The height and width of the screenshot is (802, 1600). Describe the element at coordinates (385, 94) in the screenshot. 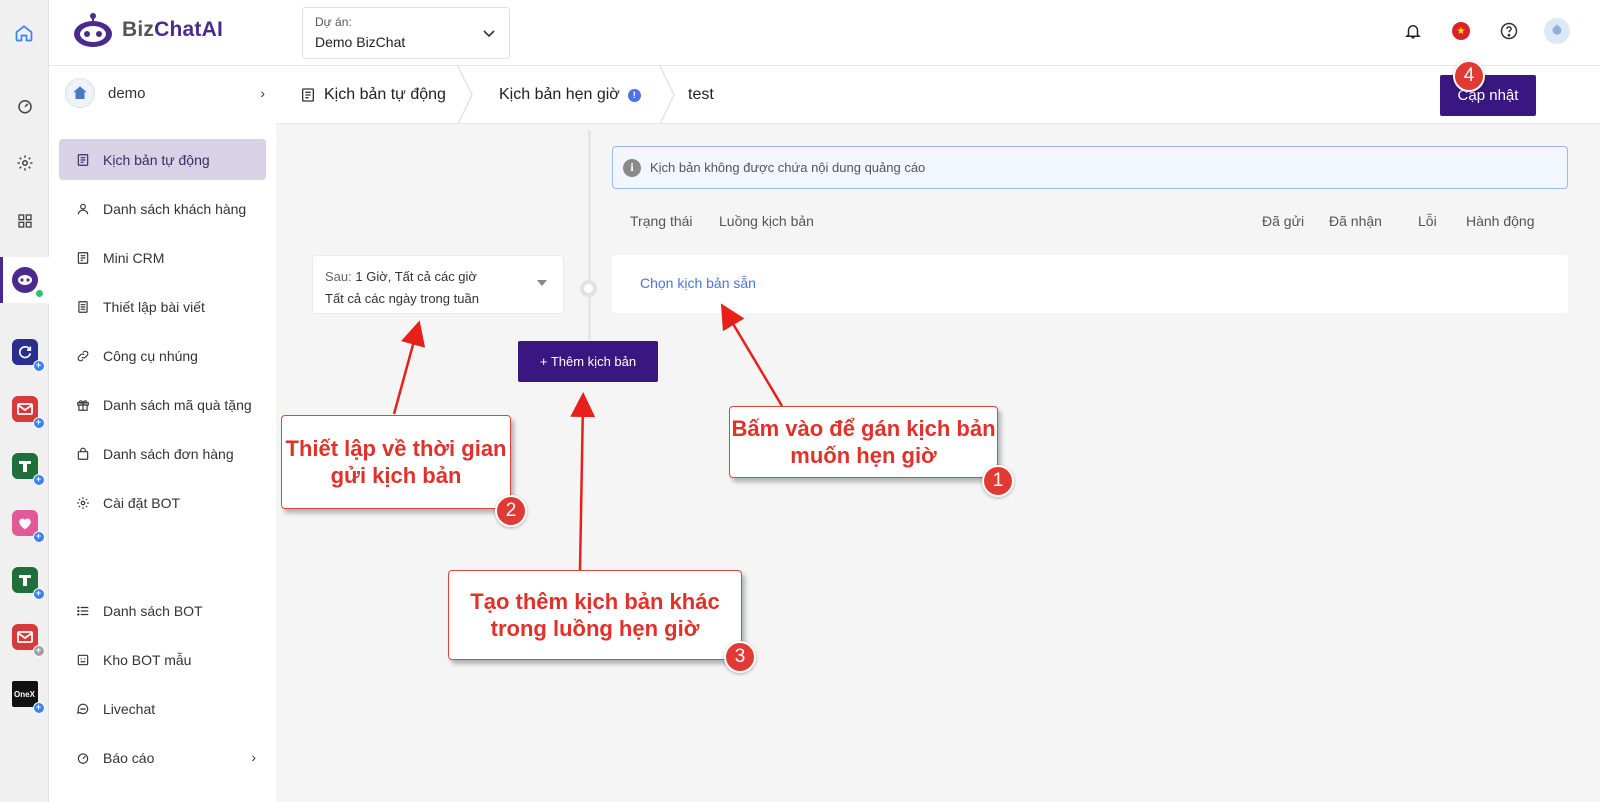

I see `breadcrumb-label: Kịch bản tự động` at that location.